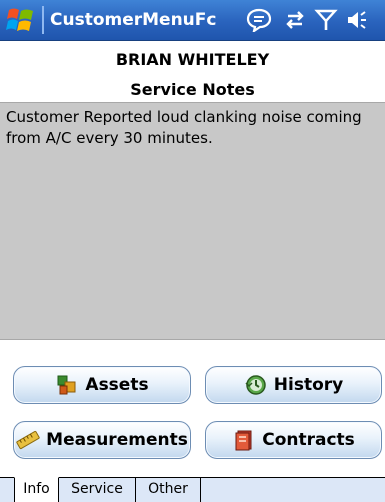 The image size is (385, 502). What do you see at coordinates (308, 440) in the screenshot?
I see `contracts-label: Contracts` at bounding box center [308, 440].